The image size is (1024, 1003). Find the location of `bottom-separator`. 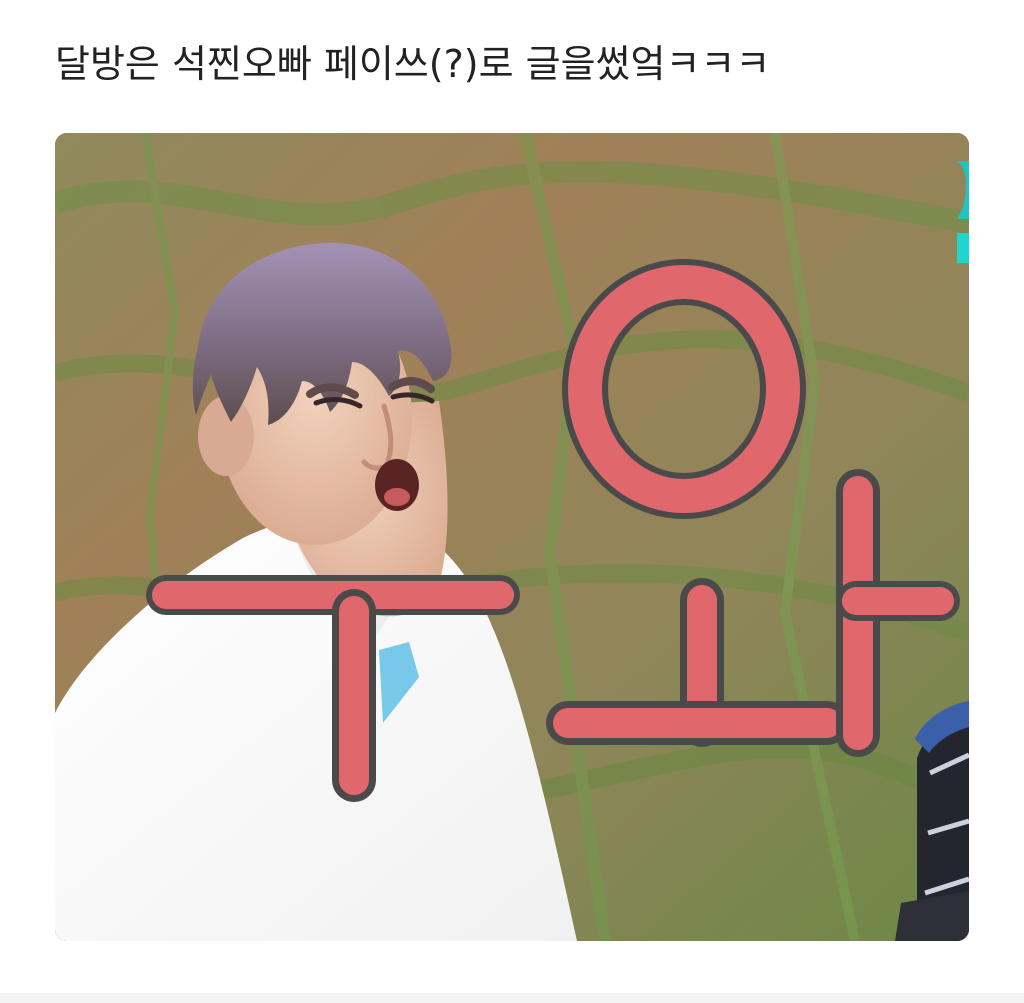

bottom-separator is located at coordinates (512, 998).